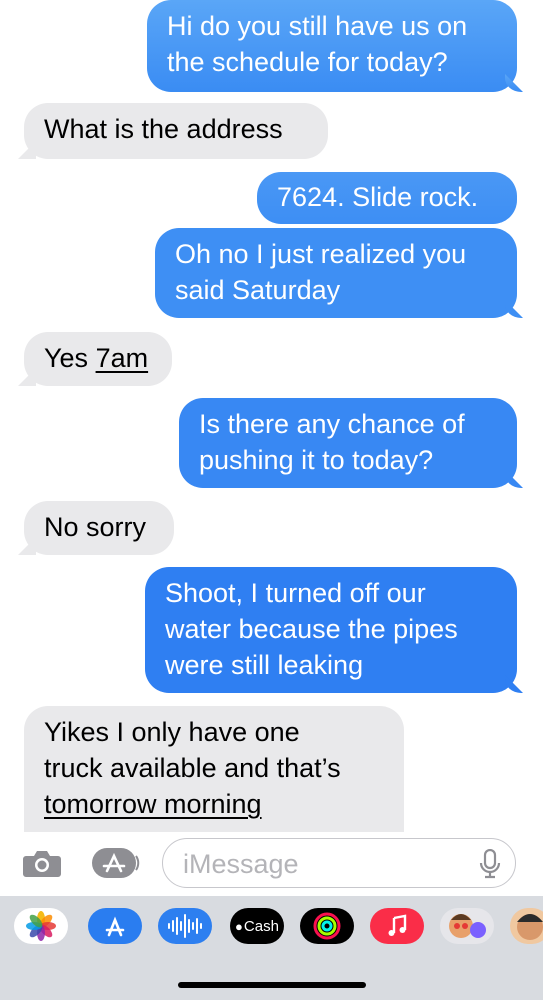 The image size is (543, 1000). What do you see at coordinates (216, 804) in the screenshot?
I see `time-link: tomorrow morning` at bounding box center [216, 804].